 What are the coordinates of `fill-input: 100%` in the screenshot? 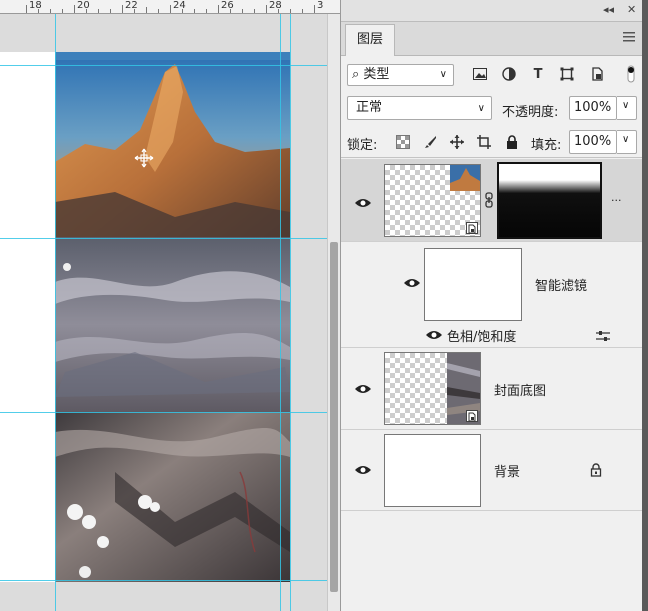 It's located at (593, 142).